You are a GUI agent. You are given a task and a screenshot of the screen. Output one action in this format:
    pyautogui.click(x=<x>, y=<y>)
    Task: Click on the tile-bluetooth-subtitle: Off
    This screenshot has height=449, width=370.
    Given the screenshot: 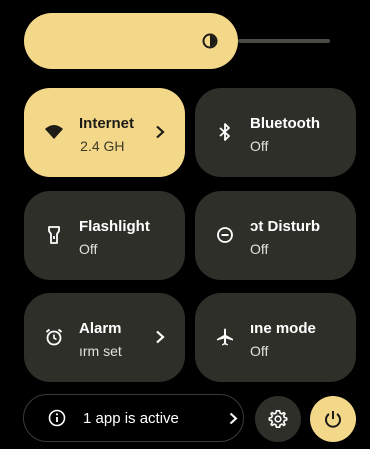 What is the action you would take?
    pyautogui.click(x=259, y=146)
    